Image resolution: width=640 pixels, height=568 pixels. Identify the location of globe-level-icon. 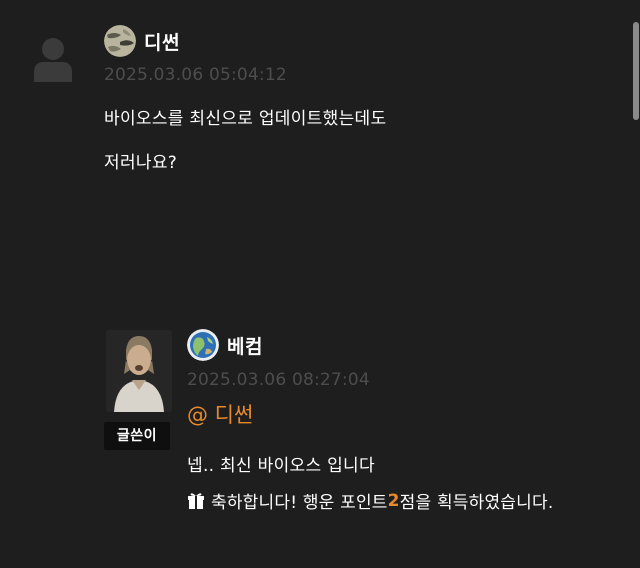
(203, 345).